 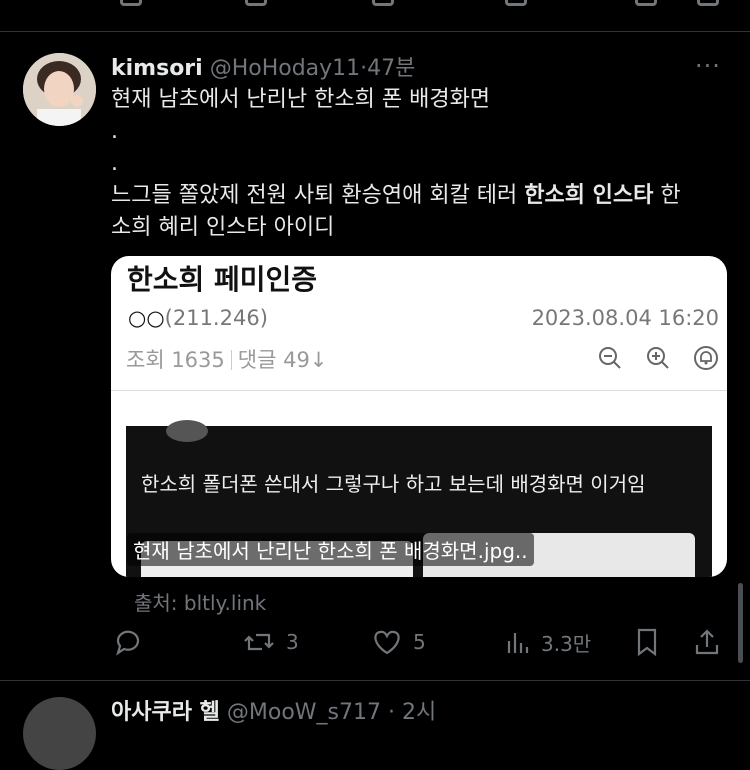 What do you see at coordinates (383, 3) in the screenshot?
I see `like-icon` at bounding box center [383, 3].